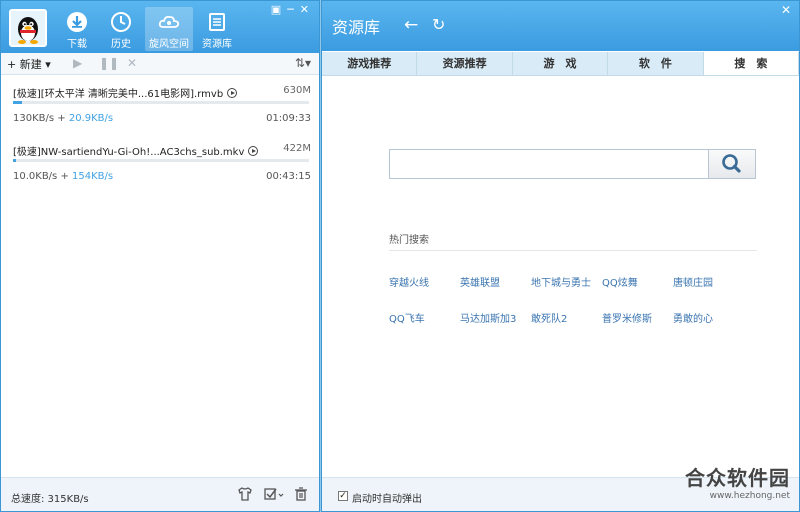 This screenshot has width=800, height=512. Describe the element at coordinates (132, 63) in the screenshot. I see `delete-icon: ✕` at that location.